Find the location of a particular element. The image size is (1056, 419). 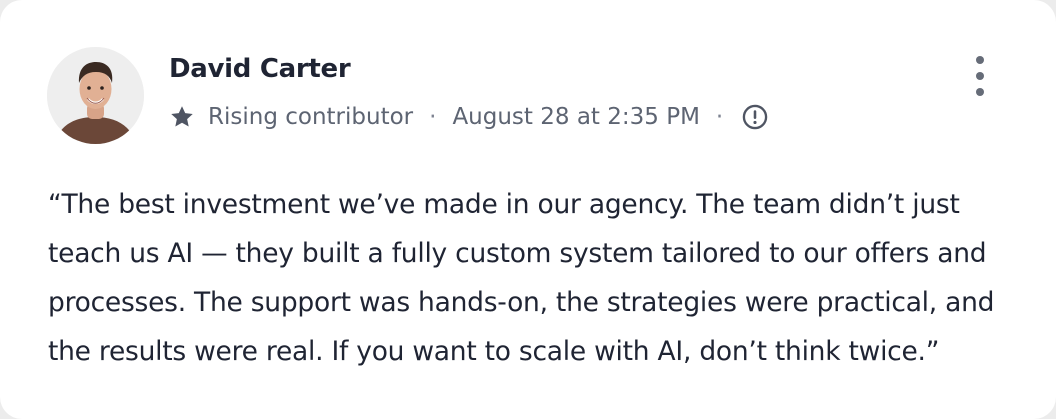

badge-label: Rising contributor is located at coordinates (311, 117).